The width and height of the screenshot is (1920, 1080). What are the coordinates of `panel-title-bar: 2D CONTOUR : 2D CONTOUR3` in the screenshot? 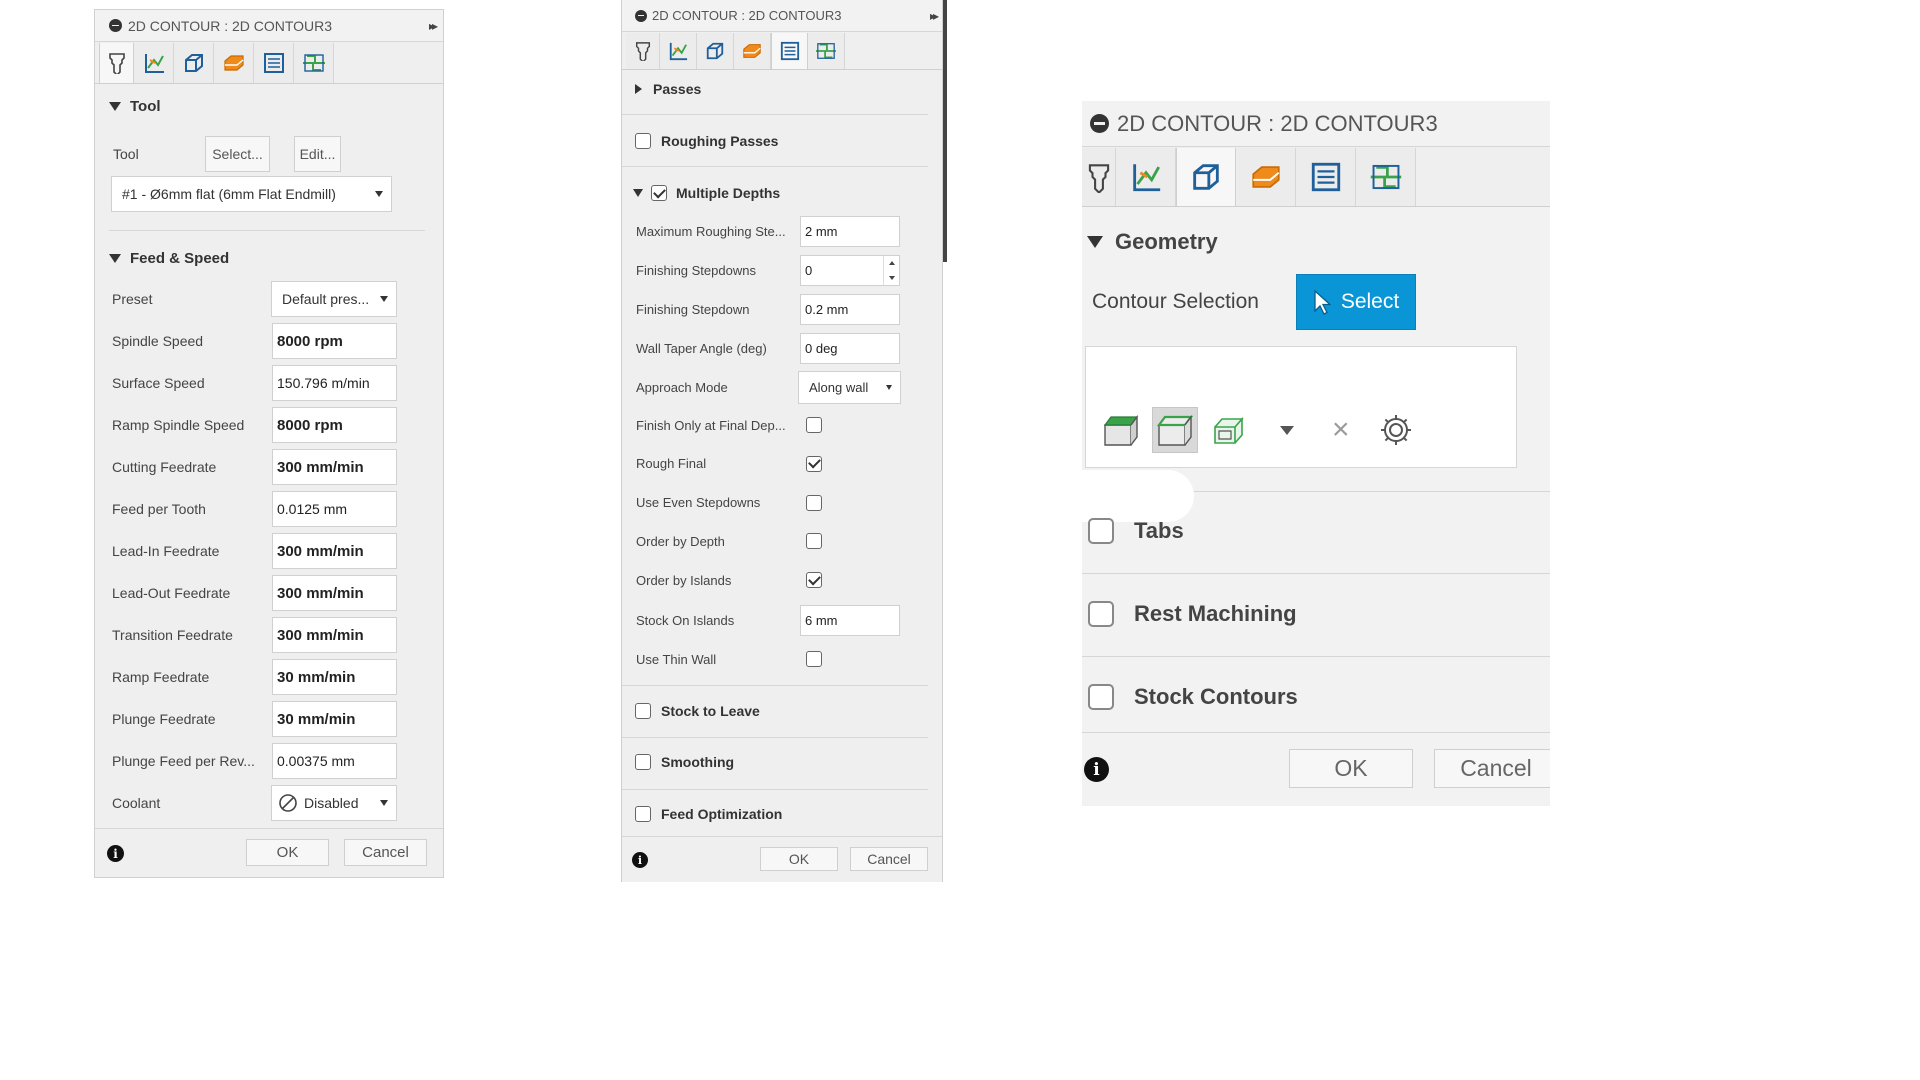 It's located at (1316, 124).